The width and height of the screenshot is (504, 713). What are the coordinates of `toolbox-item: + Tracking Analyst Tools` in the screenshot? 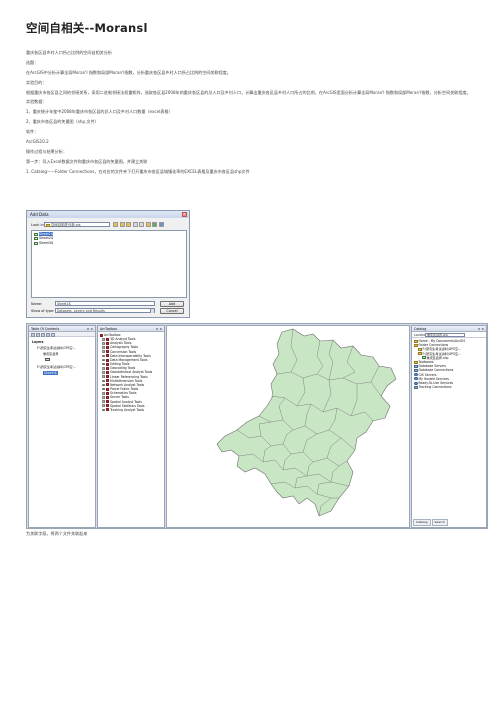 It's located at (131, 410).